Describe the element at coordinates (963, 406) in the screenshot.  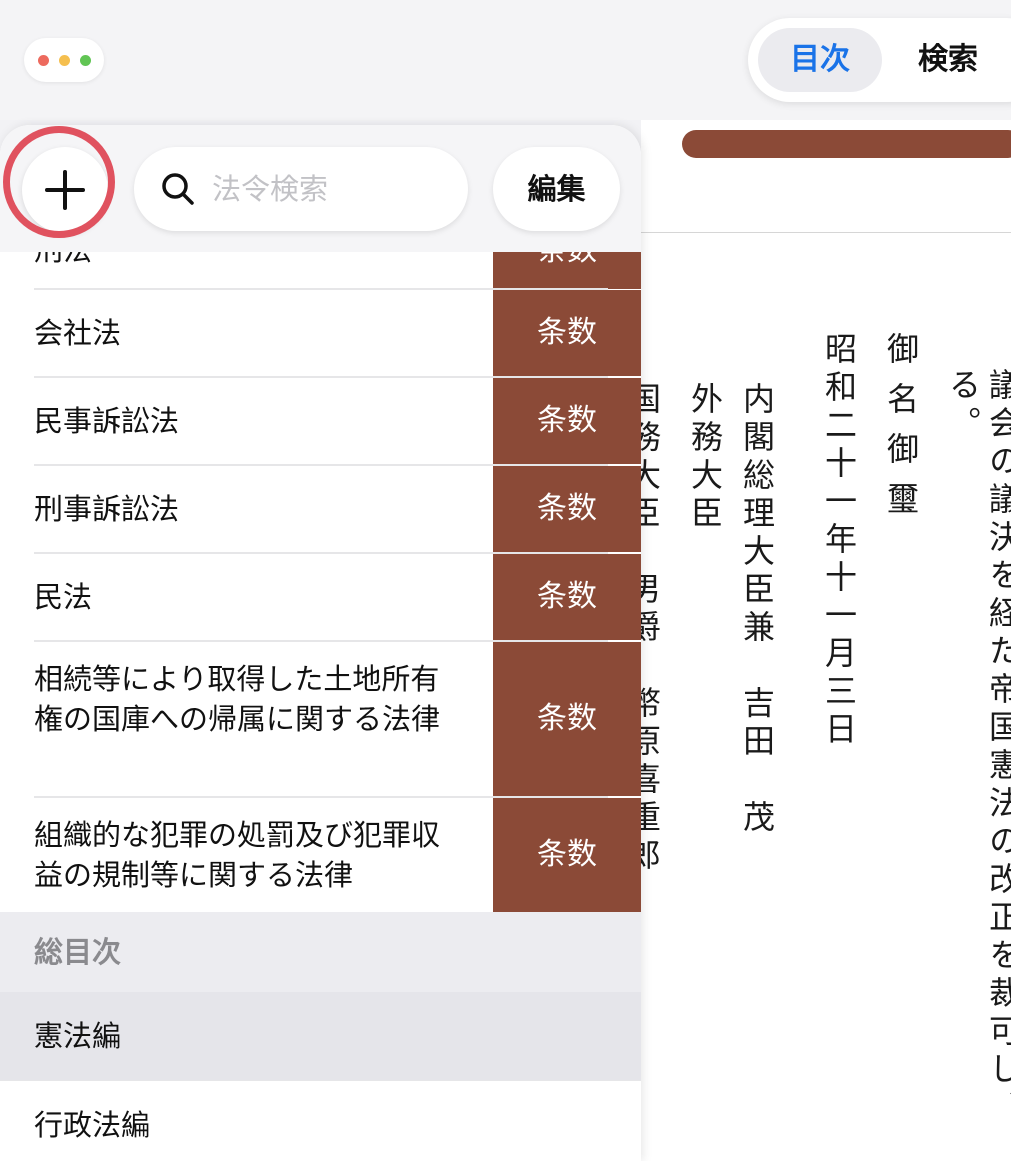
I see `document-column: る。` at that location.